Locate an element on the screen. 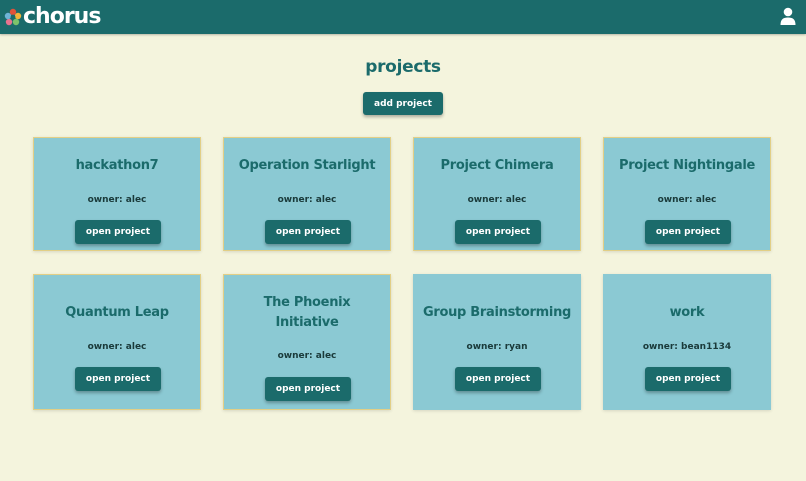  project-card: Quantum Leap owner: alec open project is located at coordinates (117, 342).